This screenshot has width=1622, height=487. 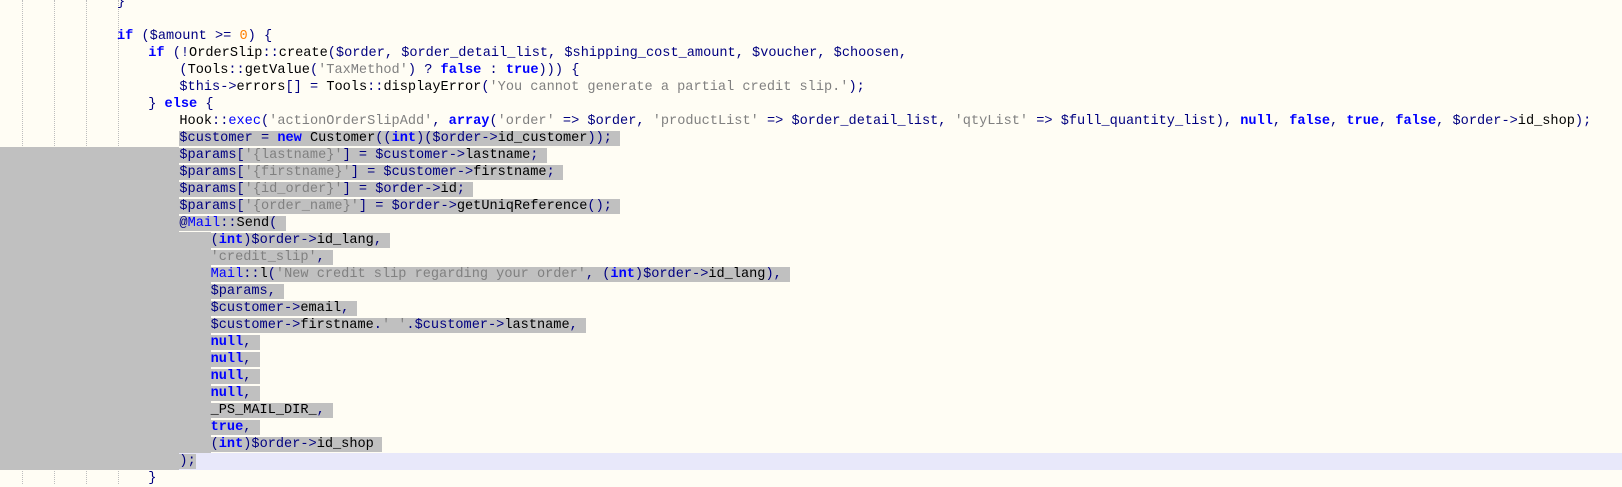 I want to click on code-text: $params,, so click(x=247, y=291).